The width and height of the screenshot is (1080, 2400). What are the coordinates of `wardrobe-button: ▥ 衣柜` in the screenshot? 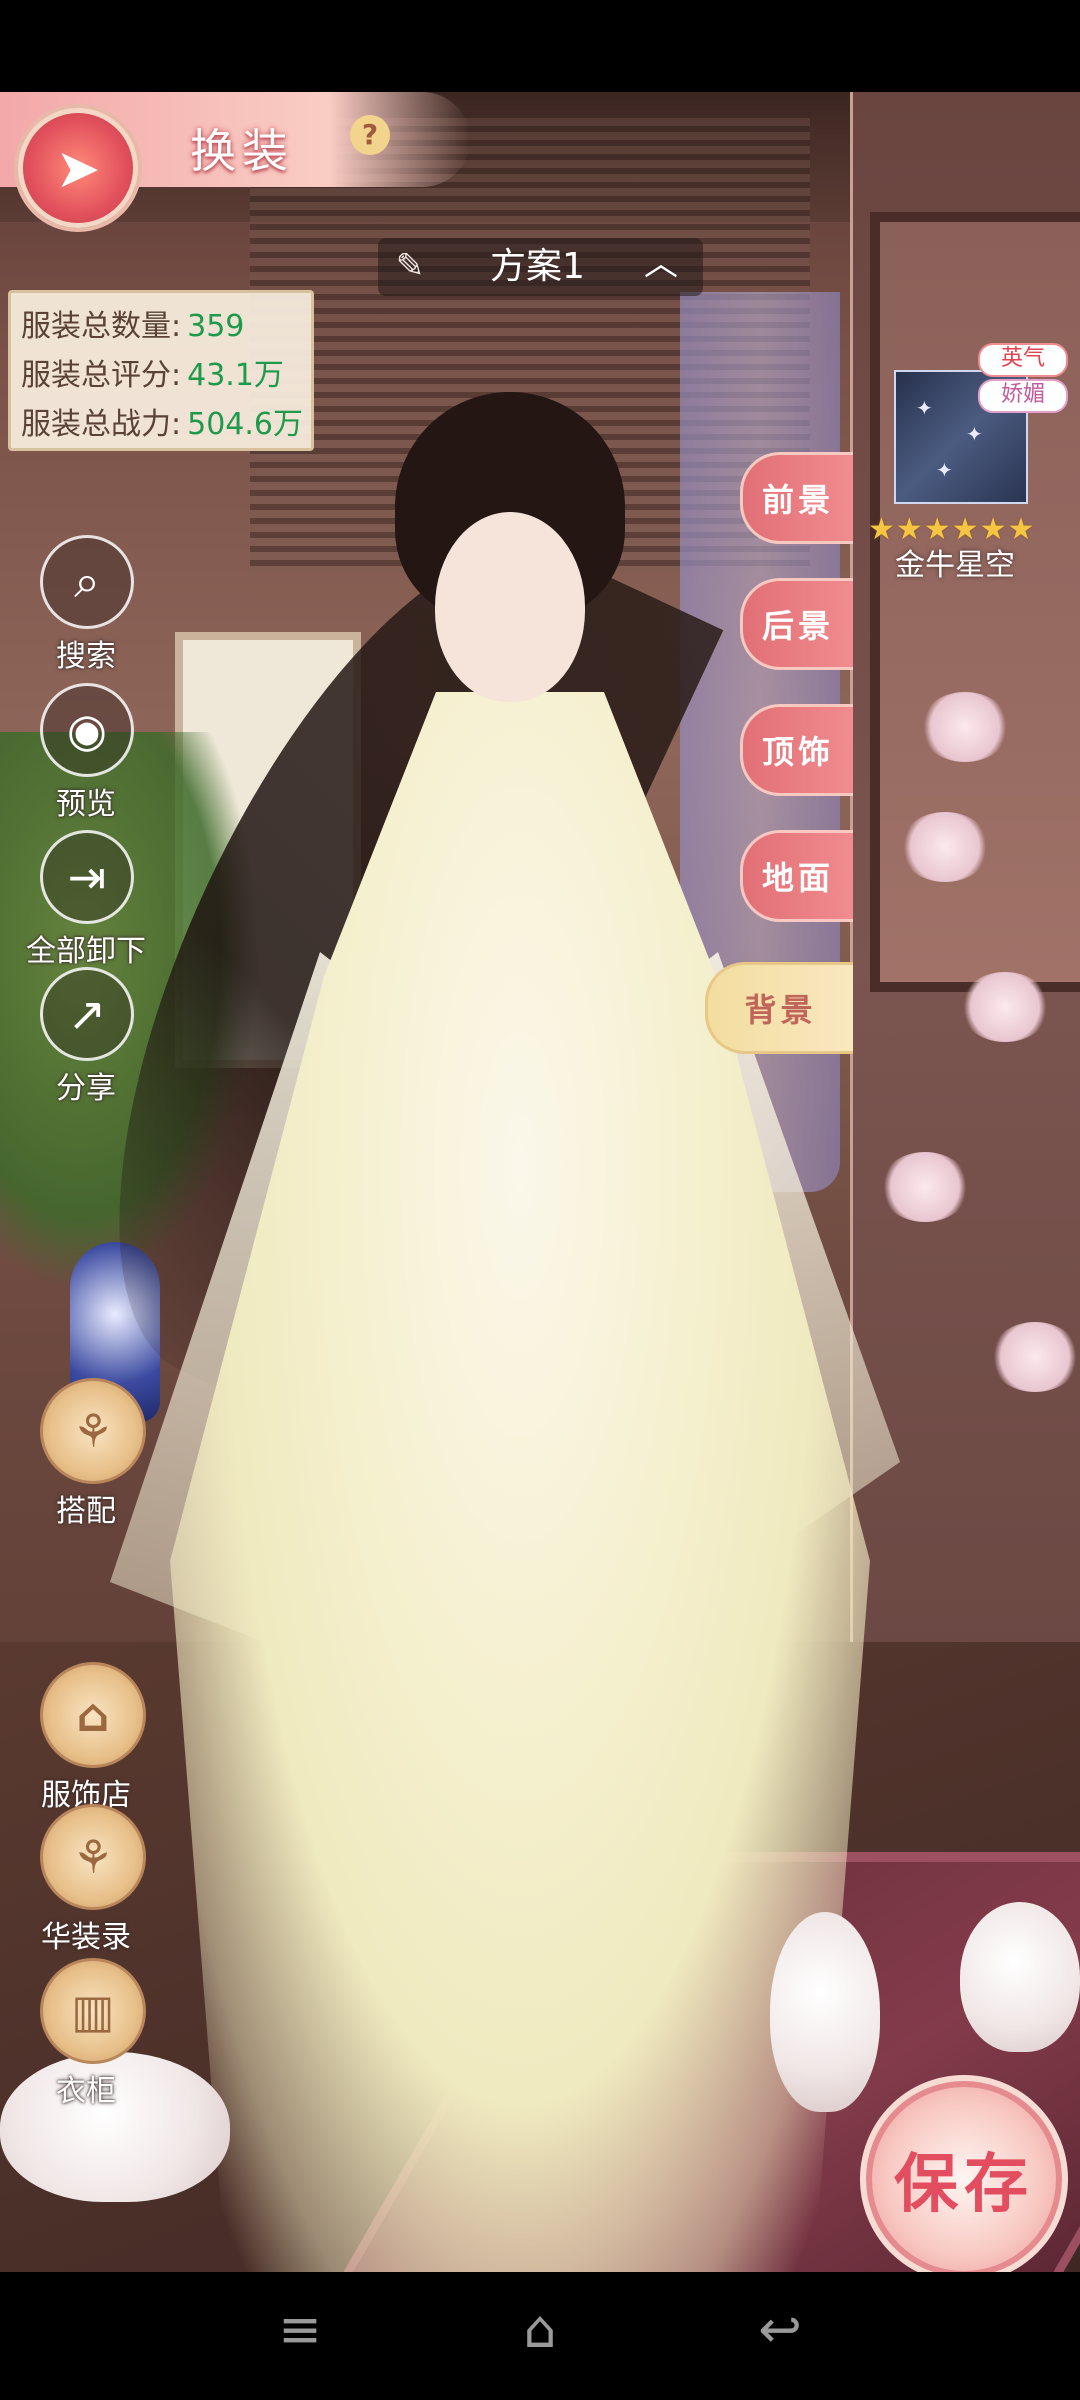 It's located at (93, 2034).